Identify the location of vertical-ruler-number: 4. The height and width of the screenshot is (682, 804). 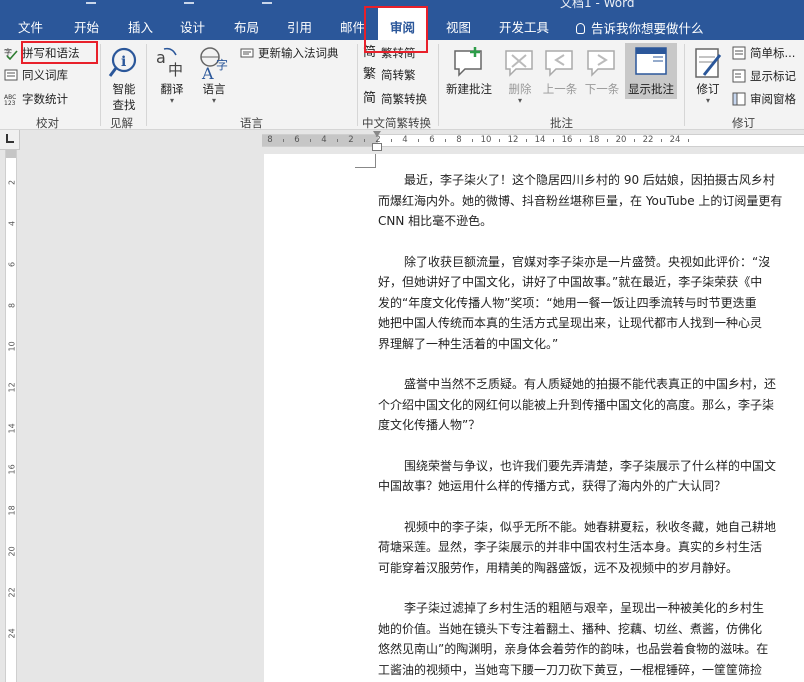
(12, 223).